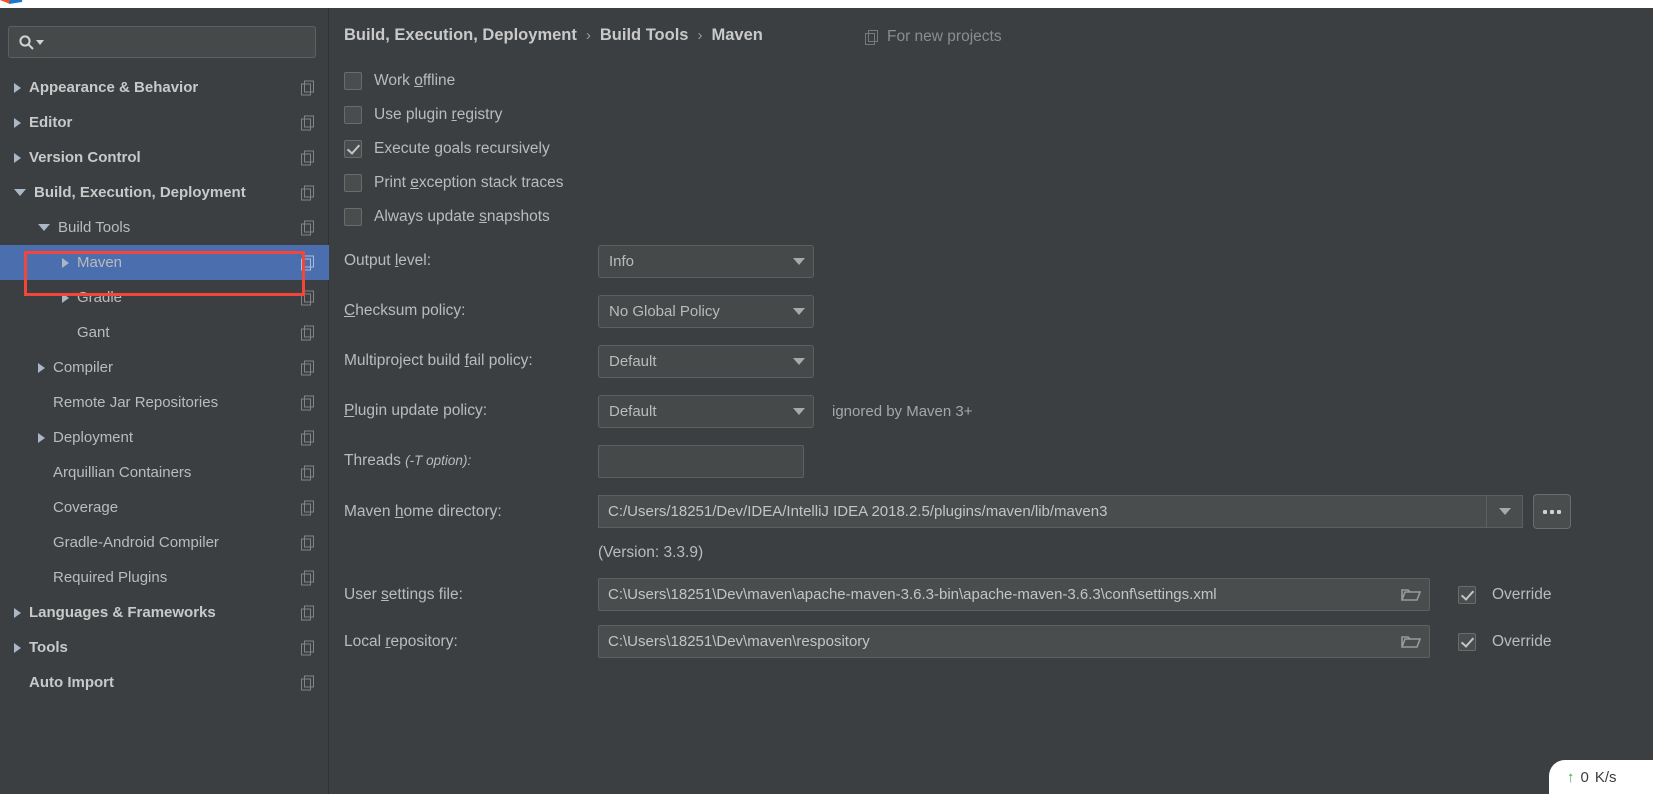  Describe the element at coordinates (122, 472) in the screenshot. I see `sidebar-item-label: Arquillian Containers` at that location.